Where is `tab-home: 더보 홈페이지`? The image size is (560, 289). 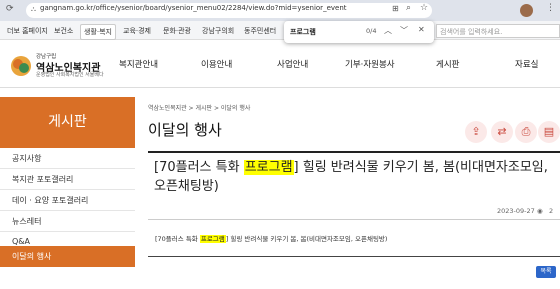 tab-home: 더보 홈페이지 is located at coordinates (27, 31).